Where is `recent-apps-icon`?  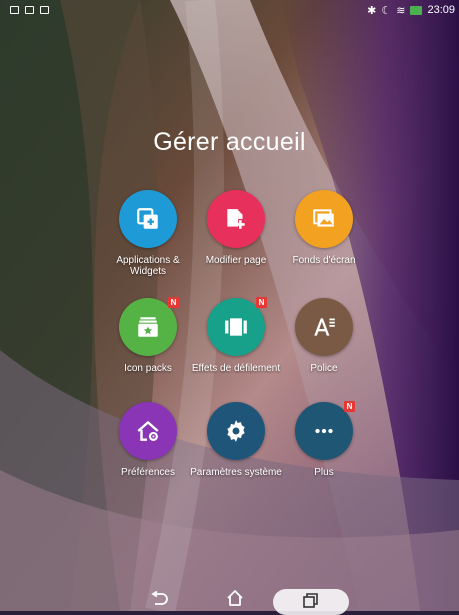 recent-apps-icon is located at coordinates (311, 600).